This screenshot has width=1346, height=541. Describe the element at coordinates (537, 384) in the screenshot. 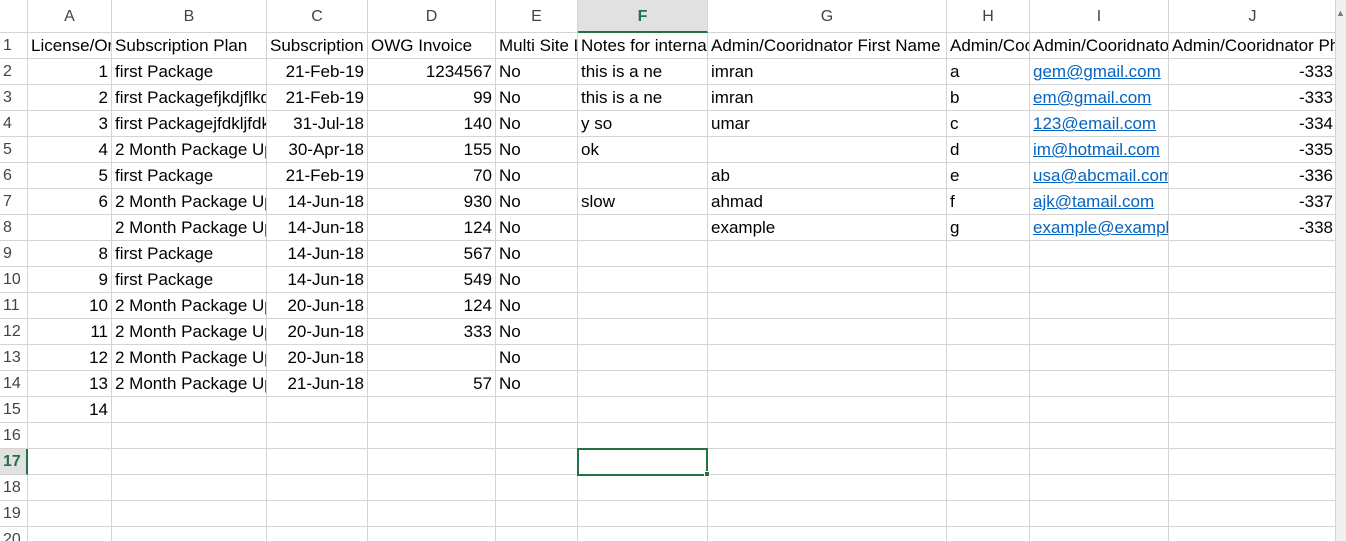

I see `cell-e14: No` at that location.